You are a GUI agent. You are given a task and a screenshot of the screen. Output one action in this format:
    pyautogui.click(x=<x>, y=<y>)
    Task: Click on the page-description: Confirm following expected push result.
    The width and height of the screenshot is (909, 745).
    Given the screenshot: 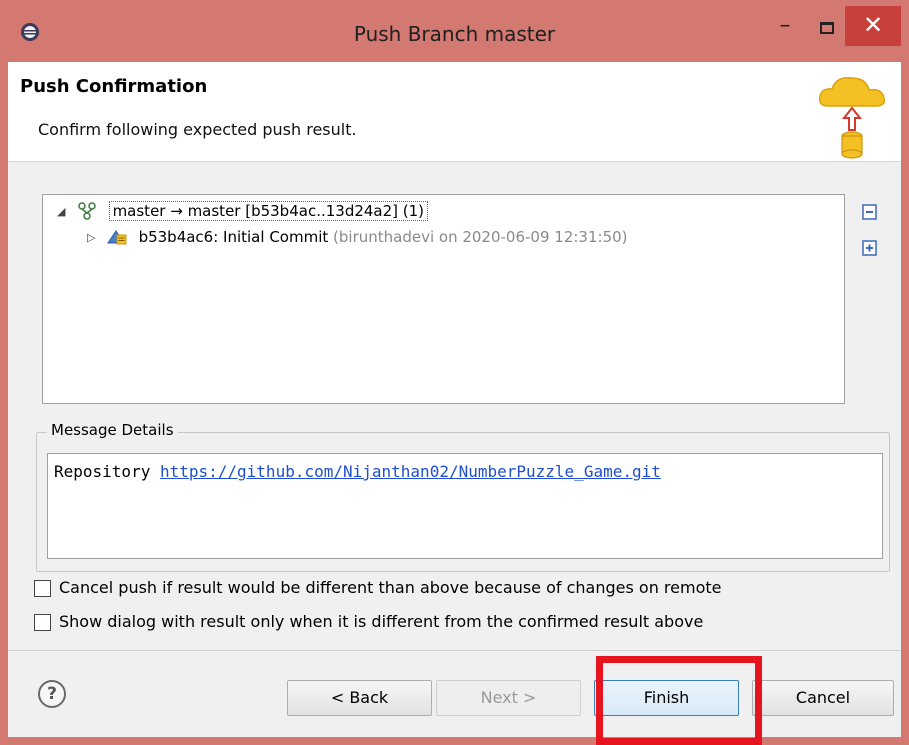 What is the action you would take?
    pyautogui.click(x=197, y=129)
    